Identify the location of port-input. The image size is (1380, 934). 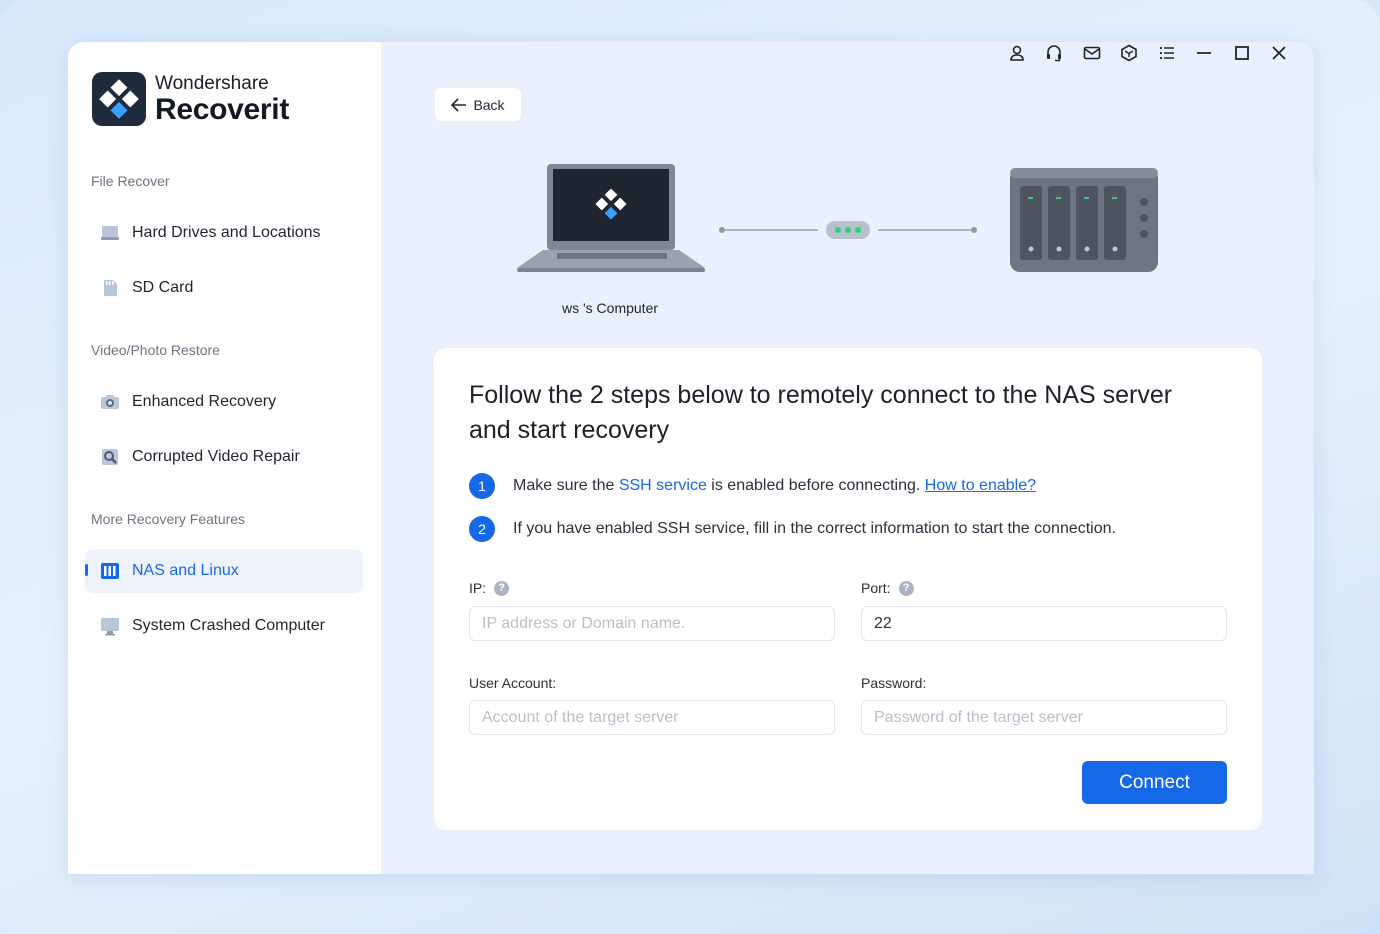
(1044, 623).